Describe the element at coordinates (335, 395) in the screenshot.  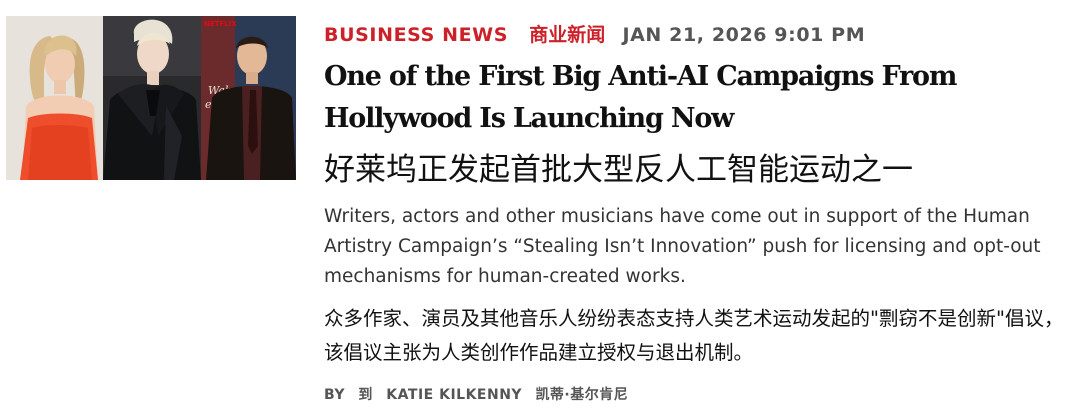
I see `byline-prefix: BY` at that location.